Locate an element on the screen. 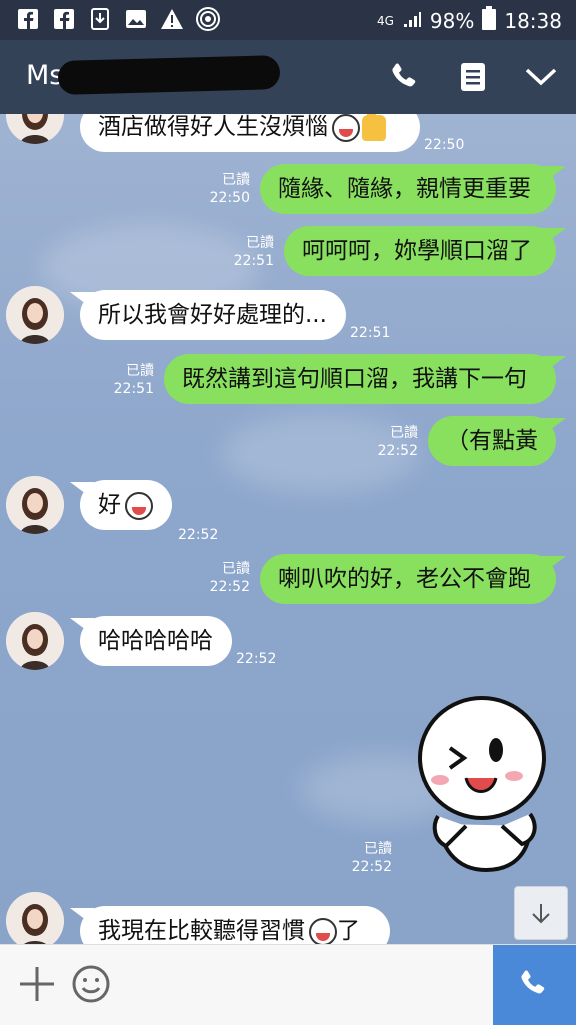 The width and height of the screenshot is (576, 1025). message-text: 酒店做得好人生沒煩惱 is located at coordinates (213, 127).